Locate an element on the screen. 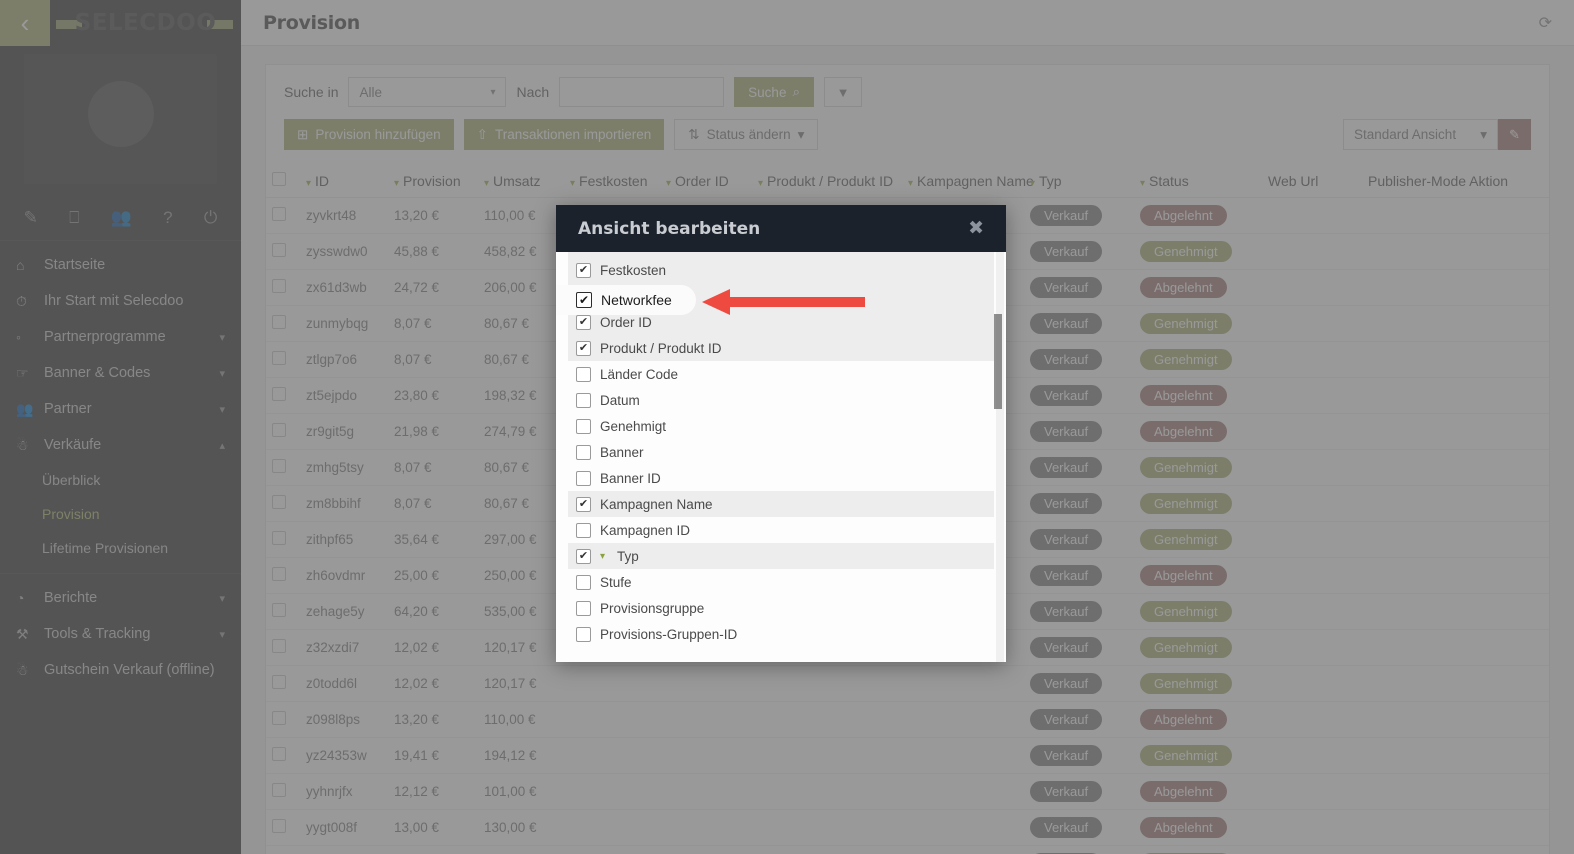 The height and width of the screenshot is (854, 1574). option-label: Datum is located at coordinates (620, 400).